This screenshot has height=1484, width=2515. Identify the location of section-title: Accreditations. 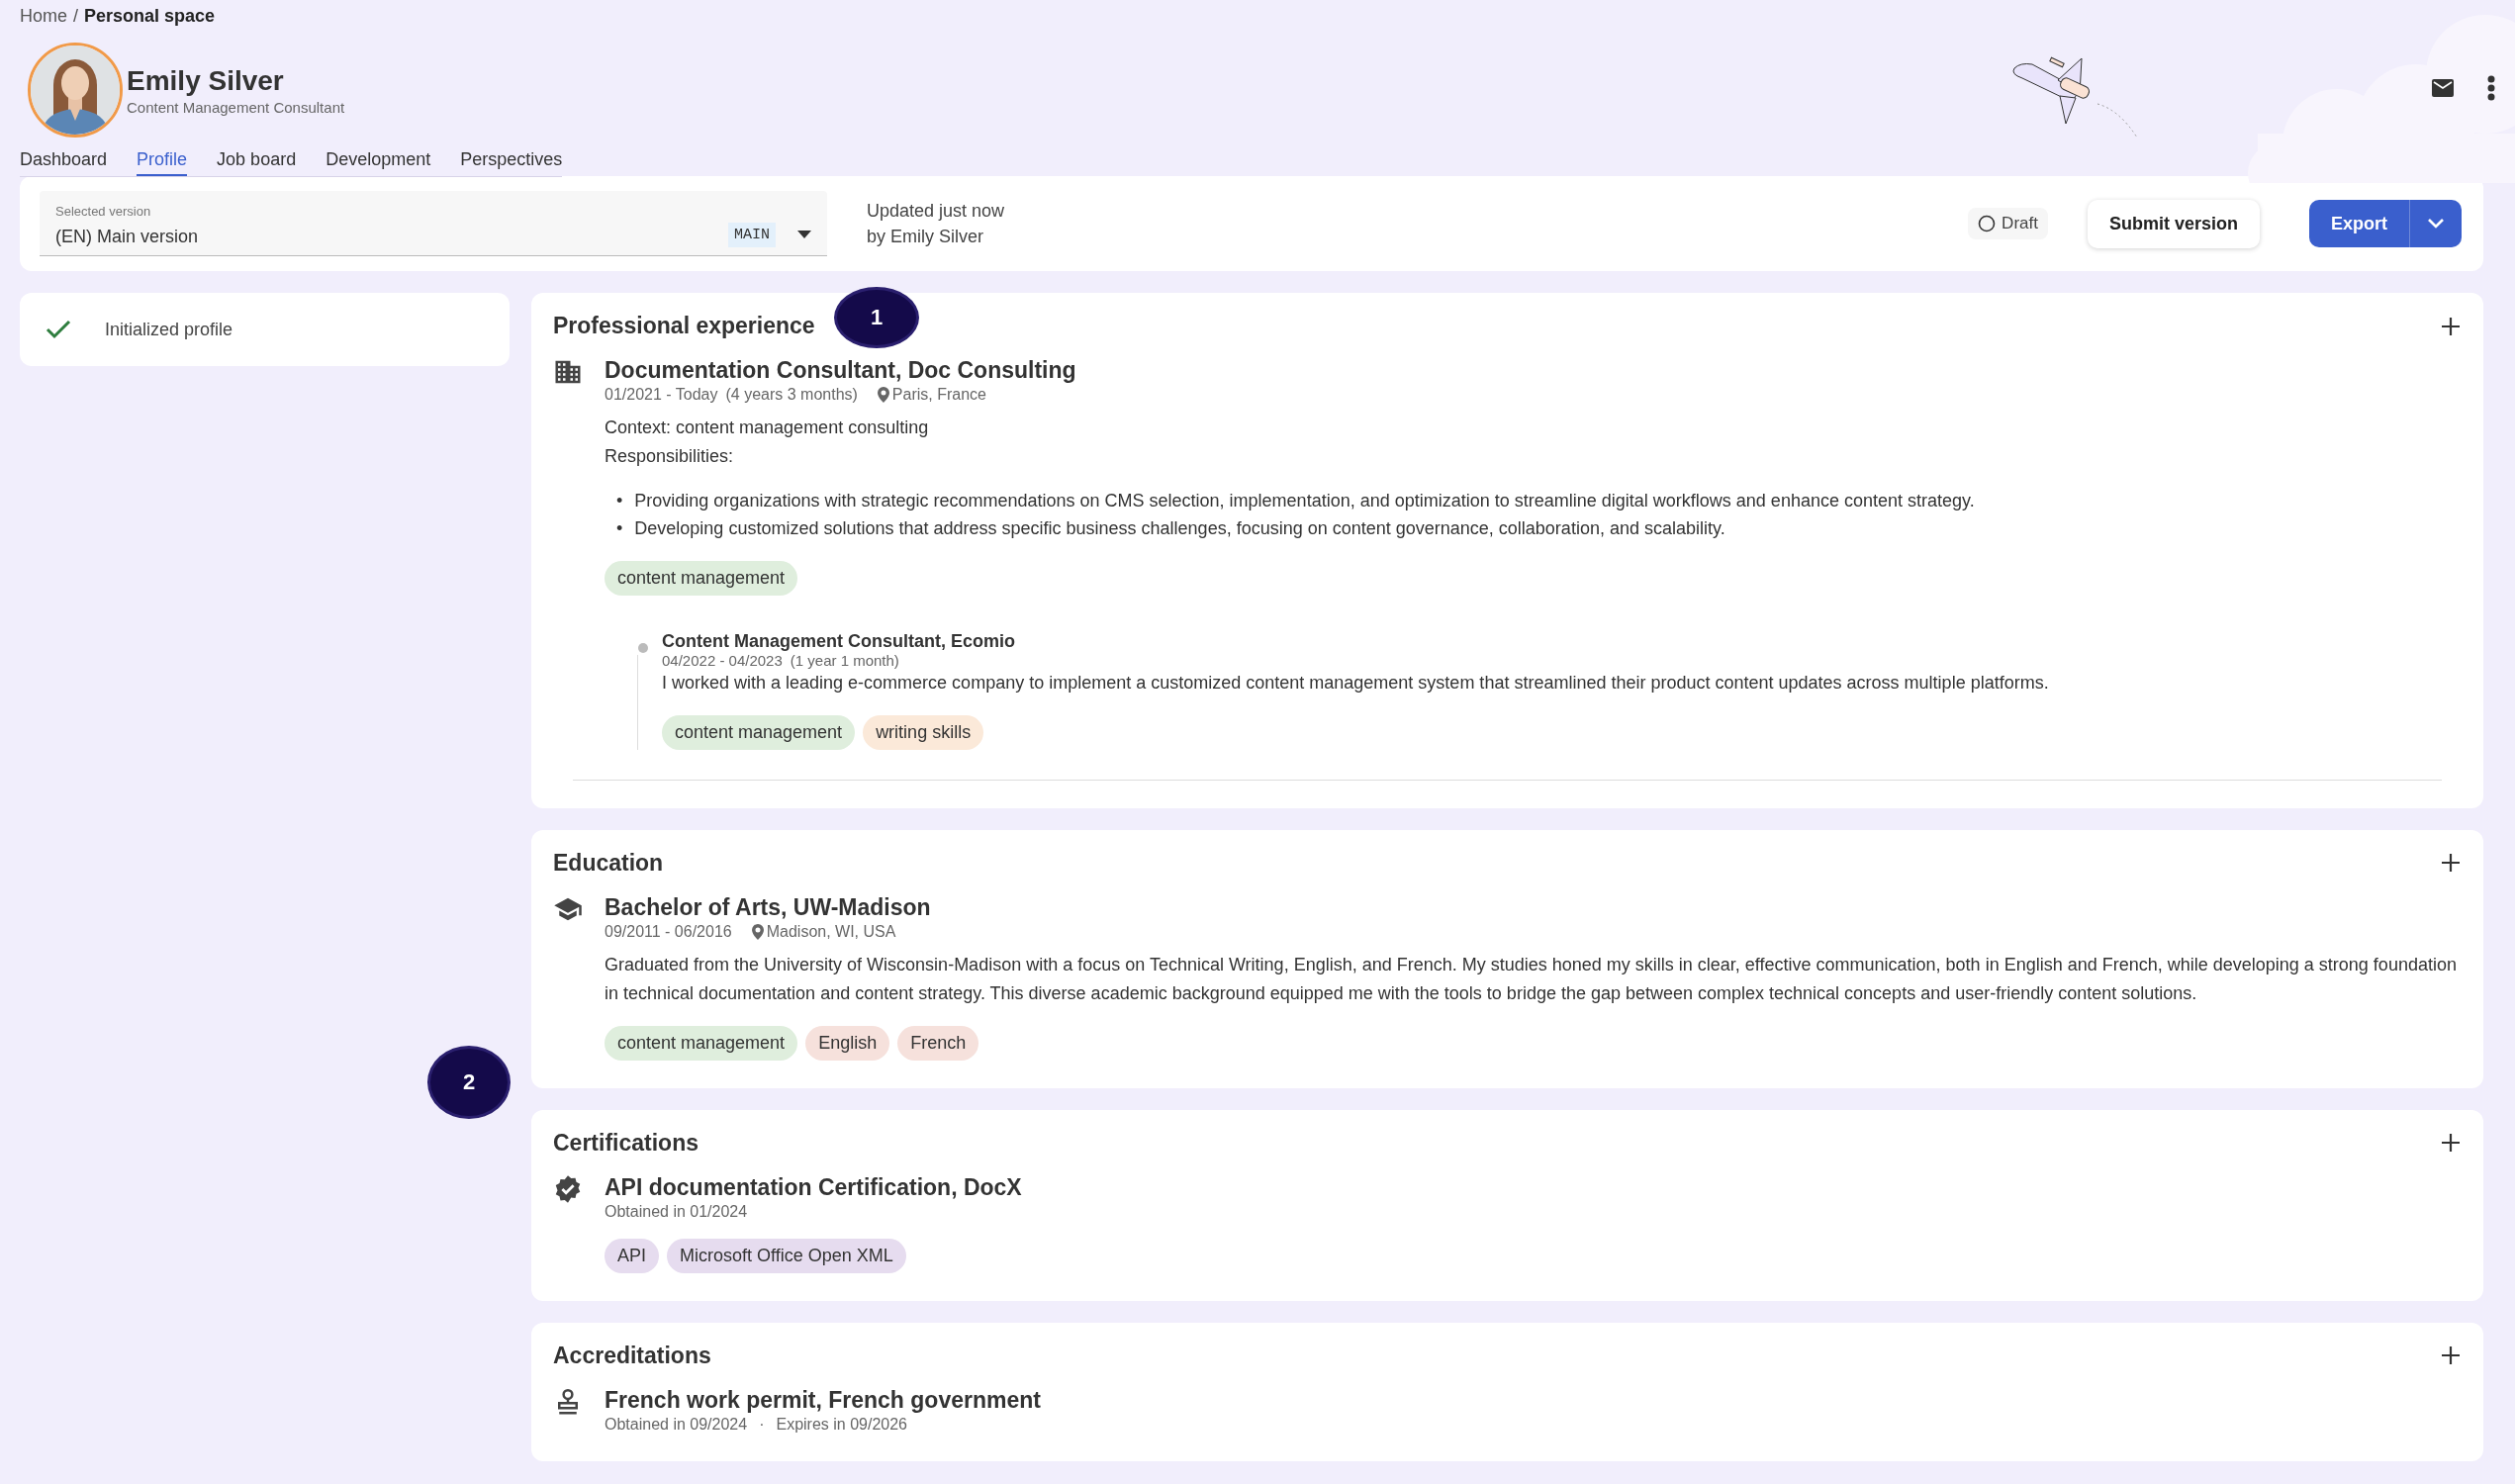
(632, 1355).